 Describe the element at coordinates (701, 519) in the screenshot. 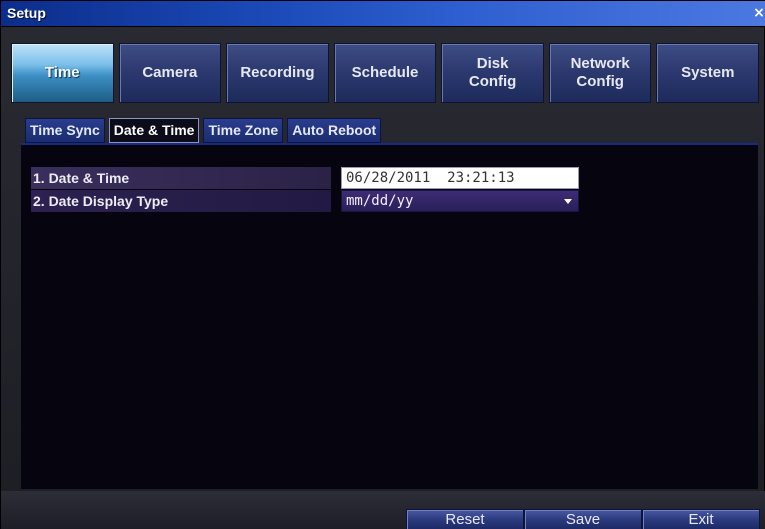

I see `exit-button: Exit` at that location.